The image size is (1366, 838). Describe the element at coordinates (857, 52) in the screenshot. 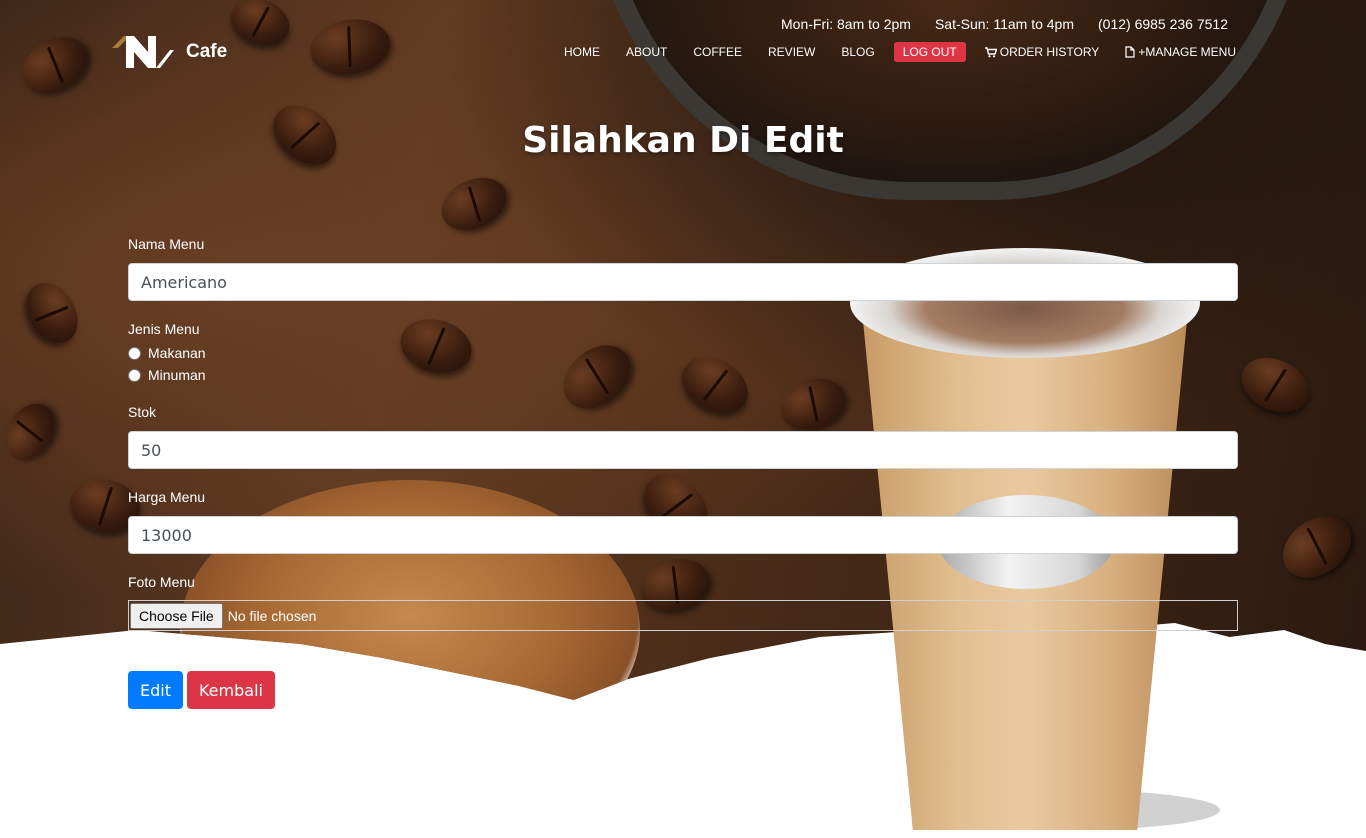

I see `nav-blog: BLOG` at that location.